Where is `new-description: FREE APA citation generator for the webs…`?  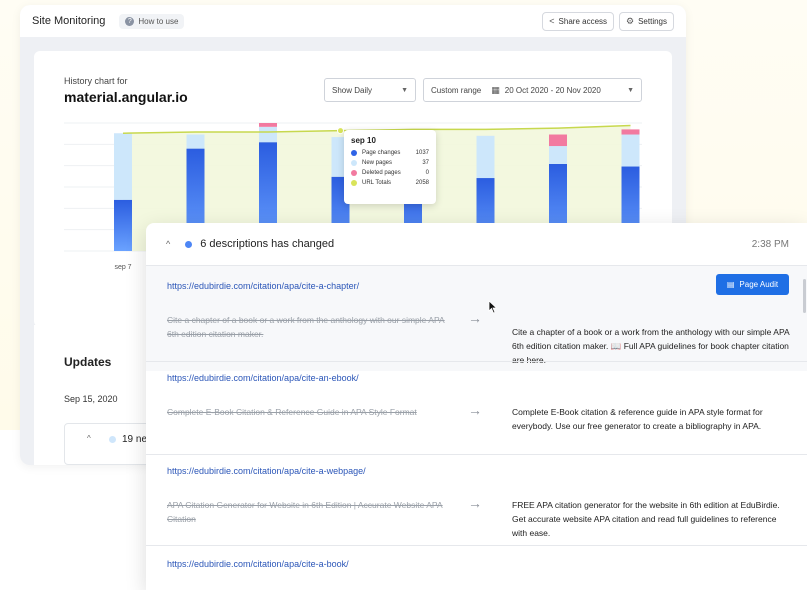 new-description: FREE APA citation generator for the webs… is located at coordinates (646, 519).